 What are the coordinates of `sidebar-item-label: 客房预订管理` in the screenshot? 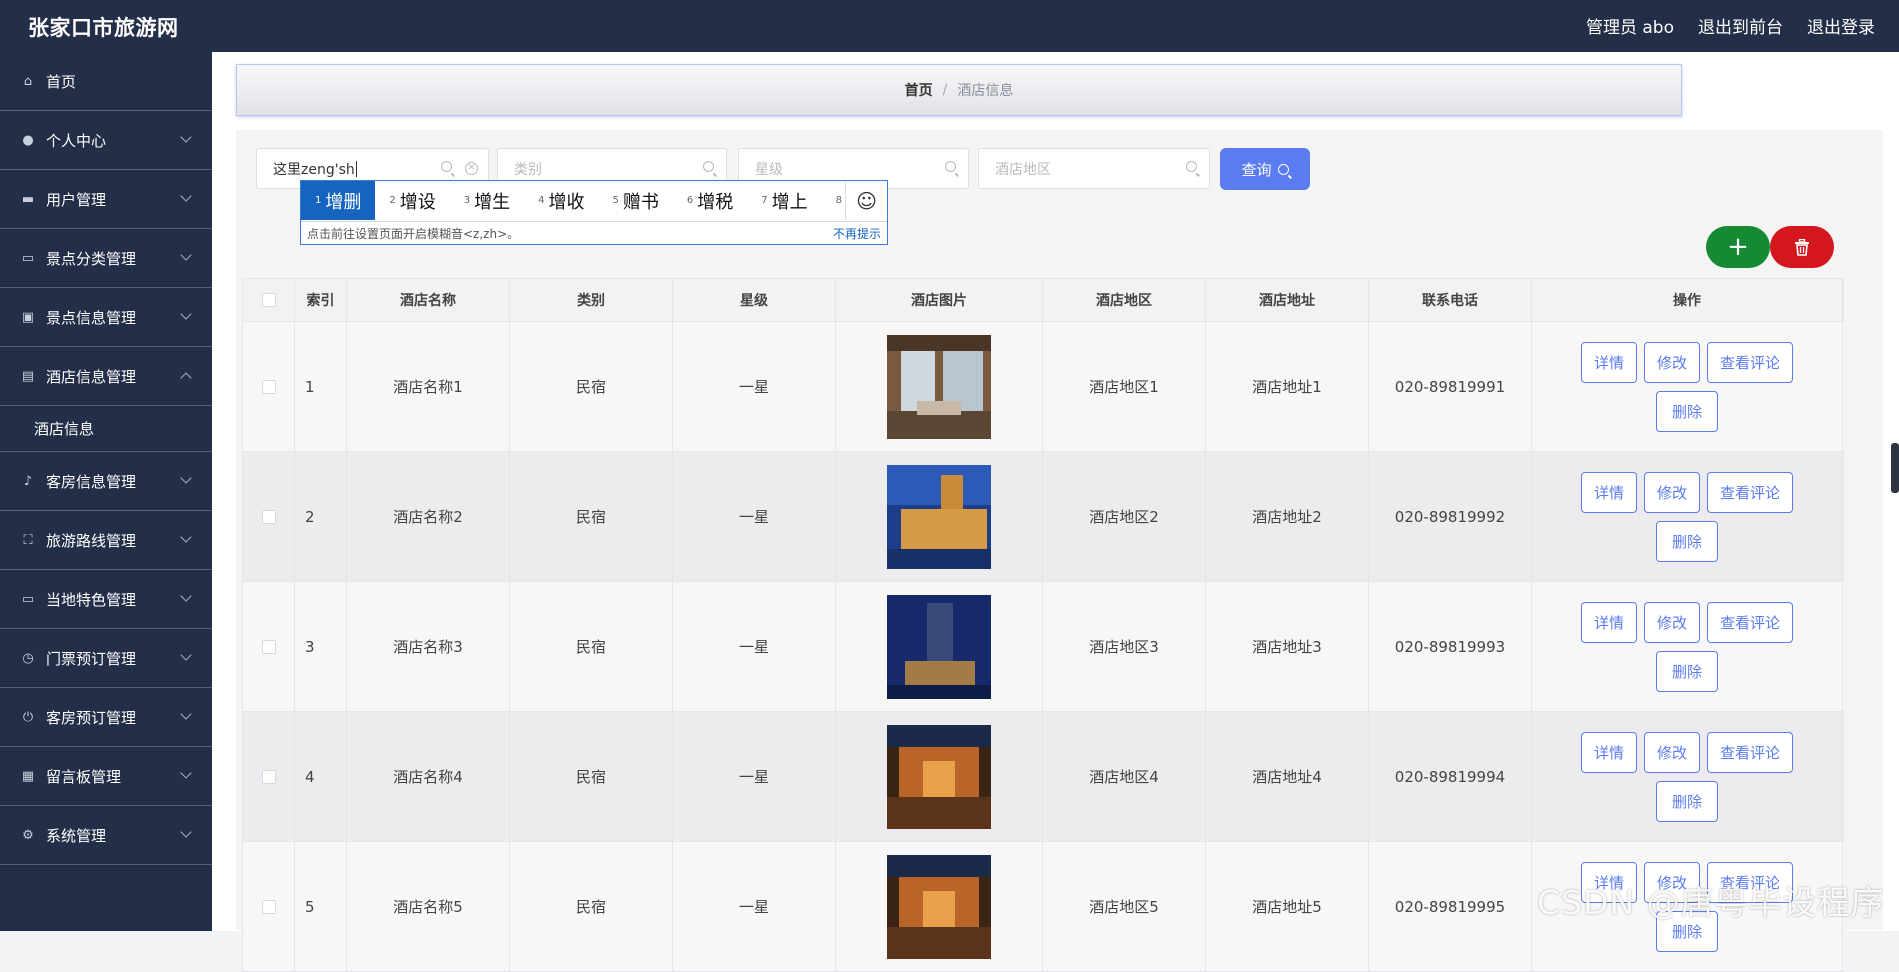 It's located at (91, 717).